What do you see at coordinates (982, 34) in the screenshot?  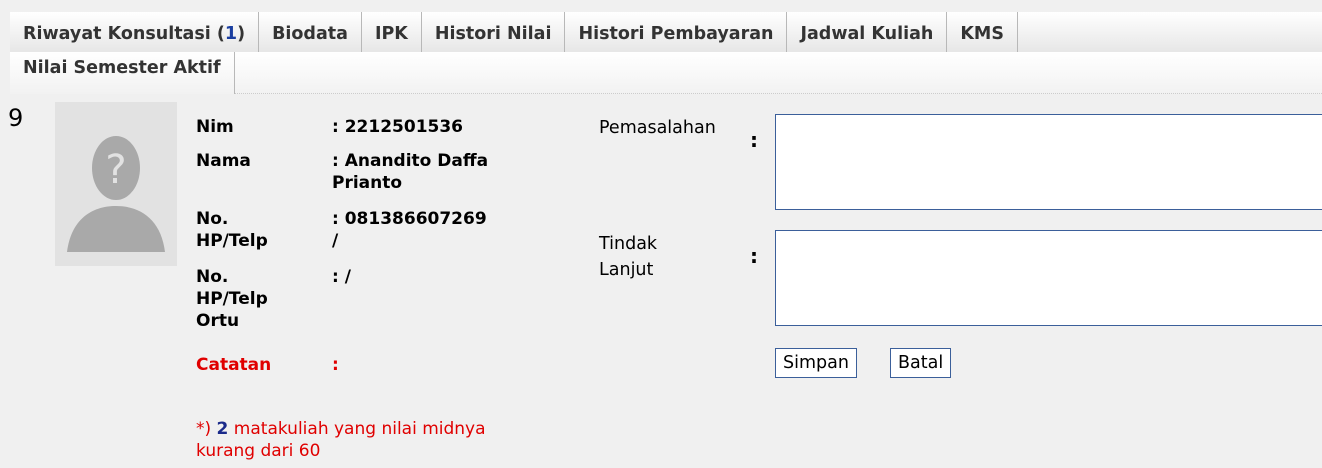 I see `tab-kms: KMS` at bounding box center [982, 34].